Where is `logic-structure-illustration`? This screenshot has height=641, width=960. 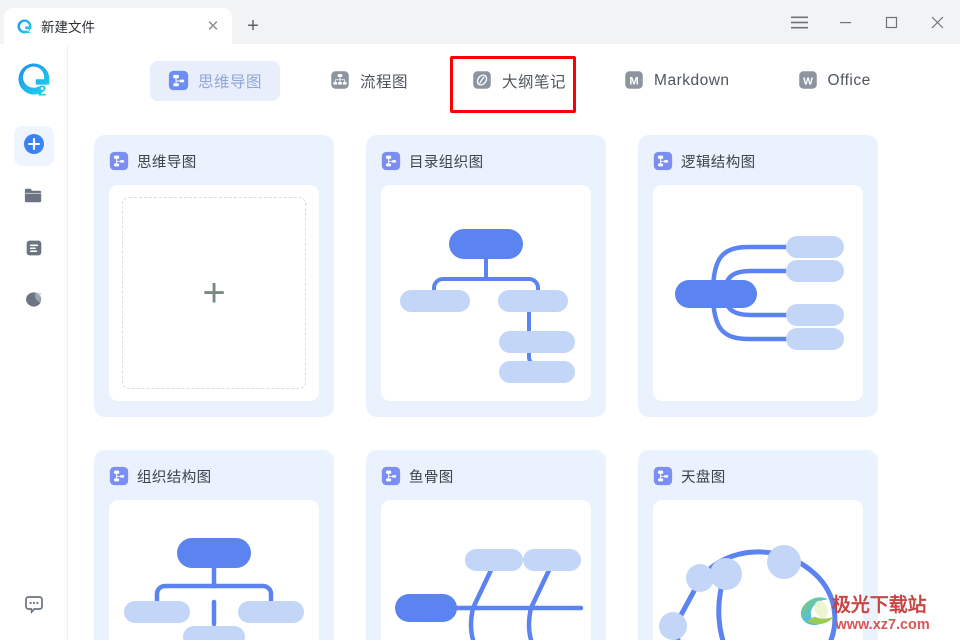
logic-structure-illustration is located at coordinates (758, 293).